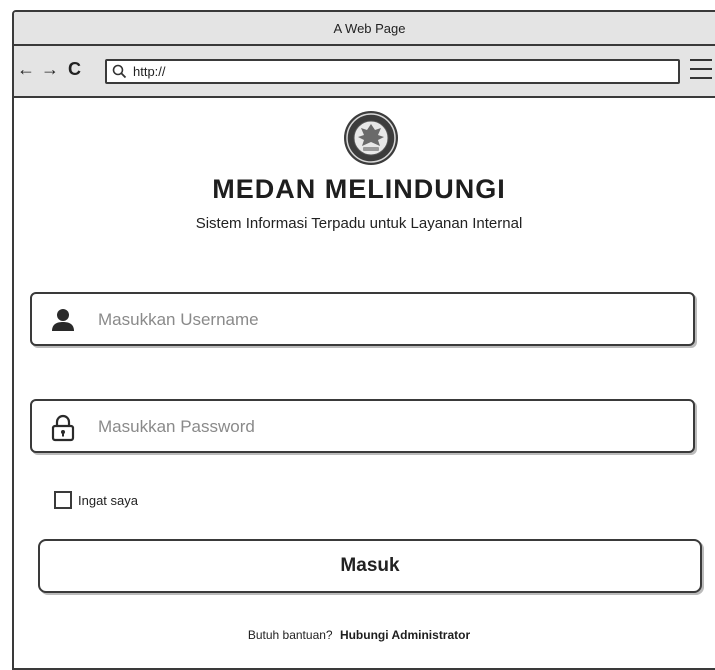 This screenshot has width=715, height=670. Describe the element at coordinates (149, 71) in the screenshot. I see `url-text: http://` at that location.